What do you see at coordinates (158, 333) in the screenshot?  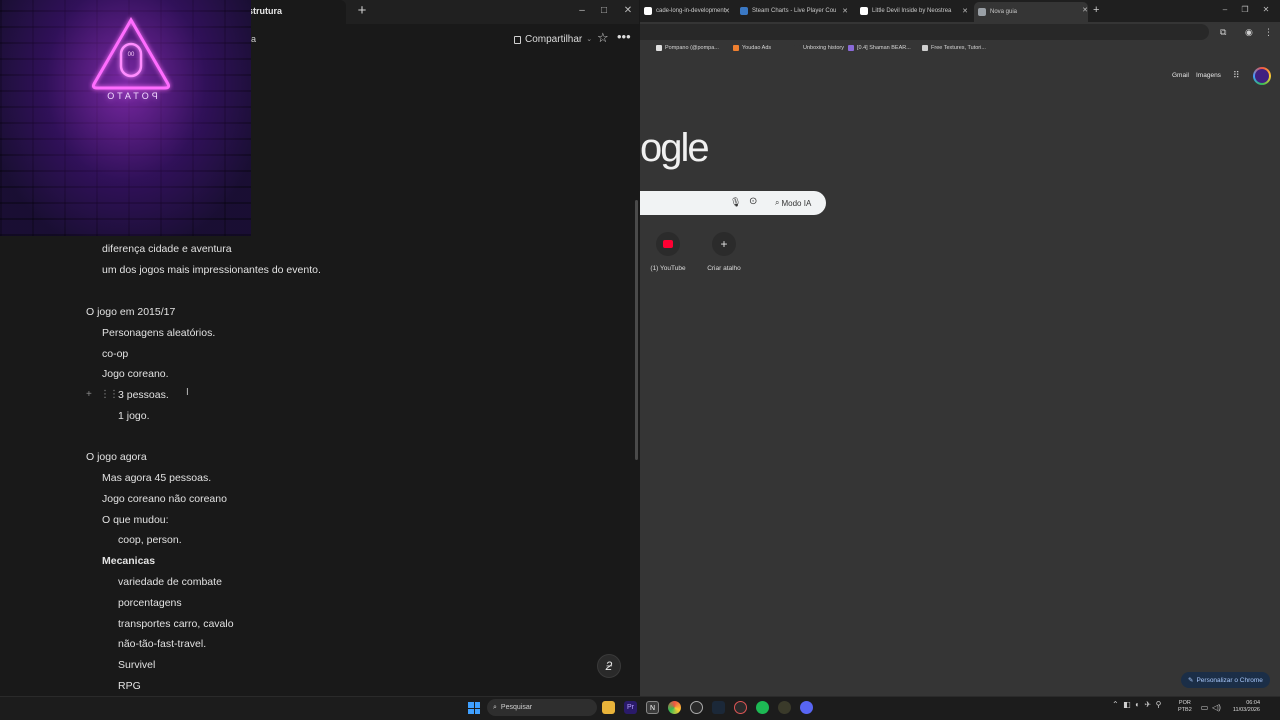 I see `note-line: Personagens aleatórios.` at bounding box center [158, 333].